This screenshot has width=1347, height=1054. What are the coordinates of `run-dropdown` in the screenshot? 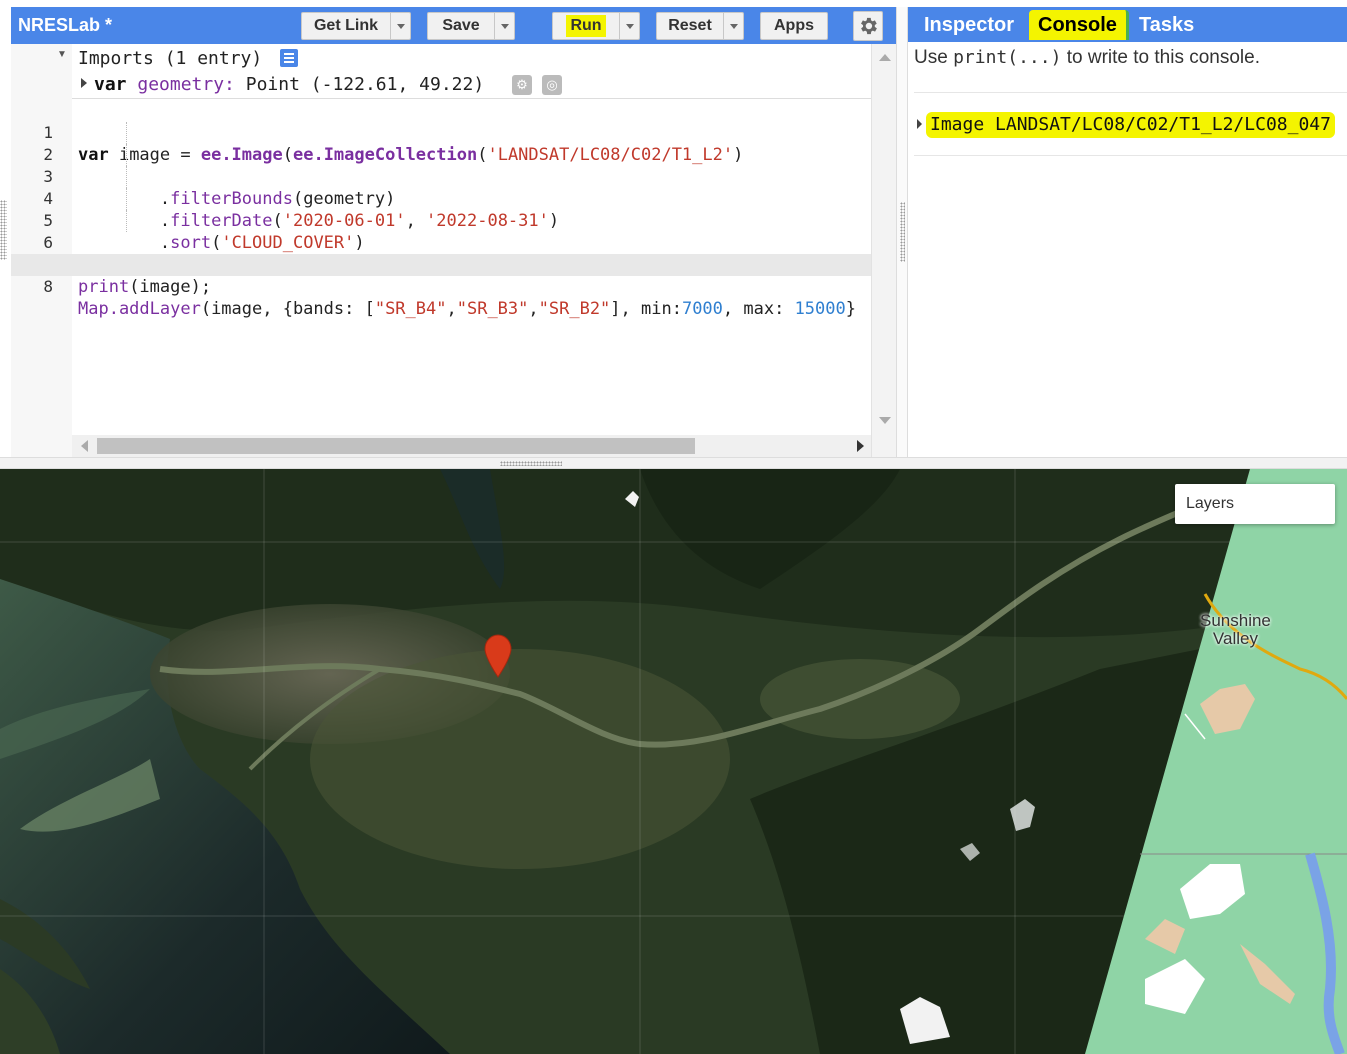 It's located at (629, 26).